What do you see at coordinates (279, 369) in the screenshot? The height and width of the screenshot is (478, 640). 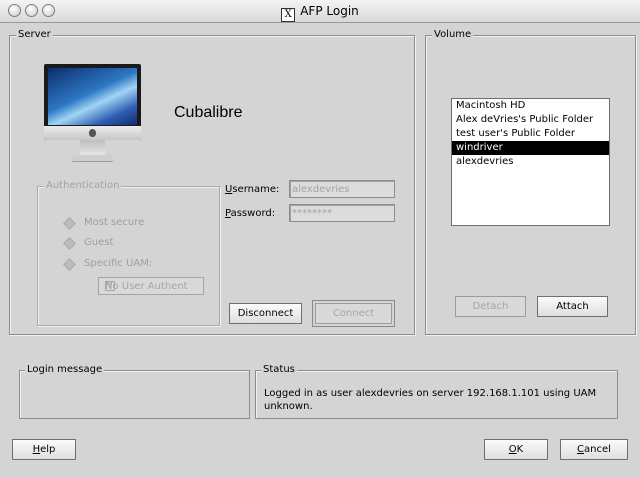 I see `status-label: Status` at bounding box center [279, 369].